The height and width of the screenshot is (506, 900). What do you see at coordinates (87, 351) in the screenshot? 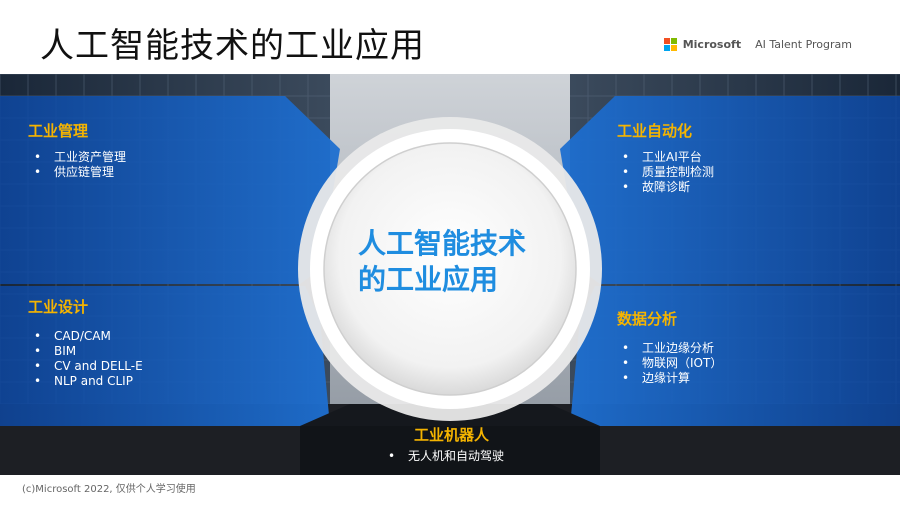
I see `list-item: BIM` at bounding box center [87, 351].